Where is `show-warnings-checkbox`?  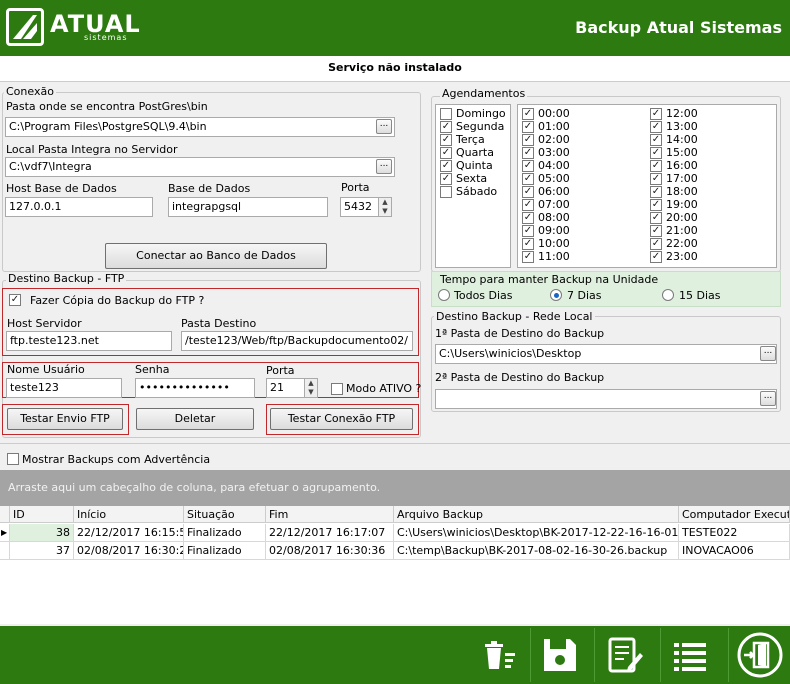 show-warnings-checkbox is located at coordinates (13, 459).